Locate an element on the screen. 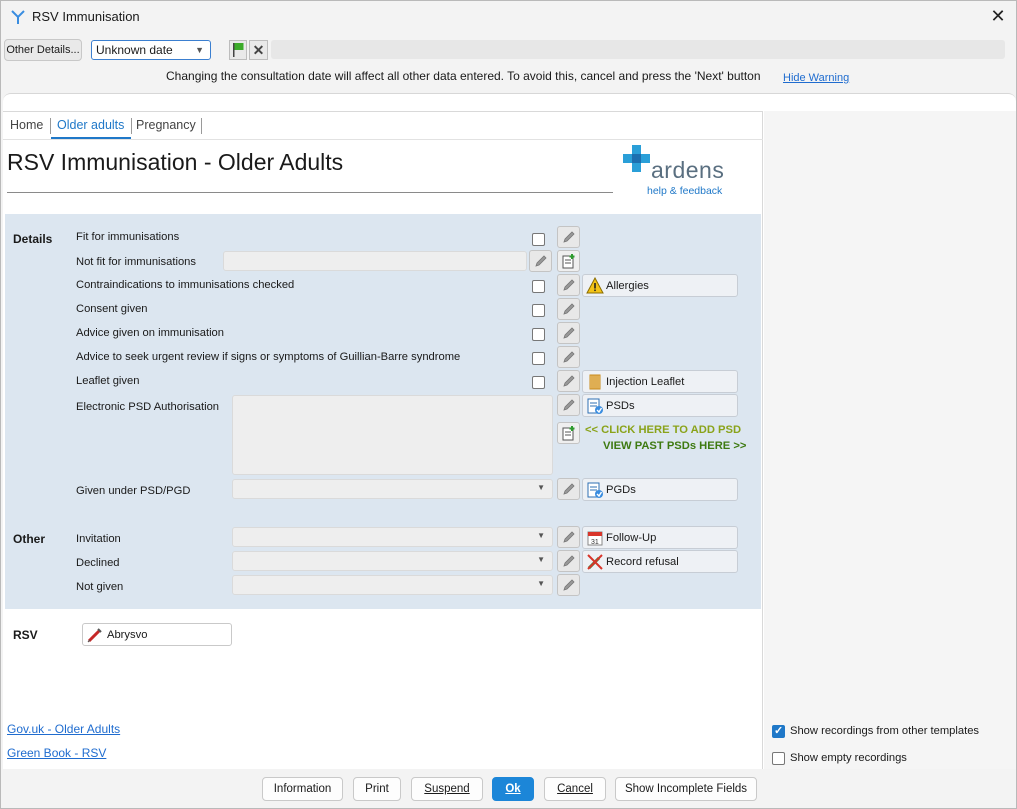 This screenshot has width=1017, height=809. row-label: Given under PSD/PGD is located at coordinates (133, 491).